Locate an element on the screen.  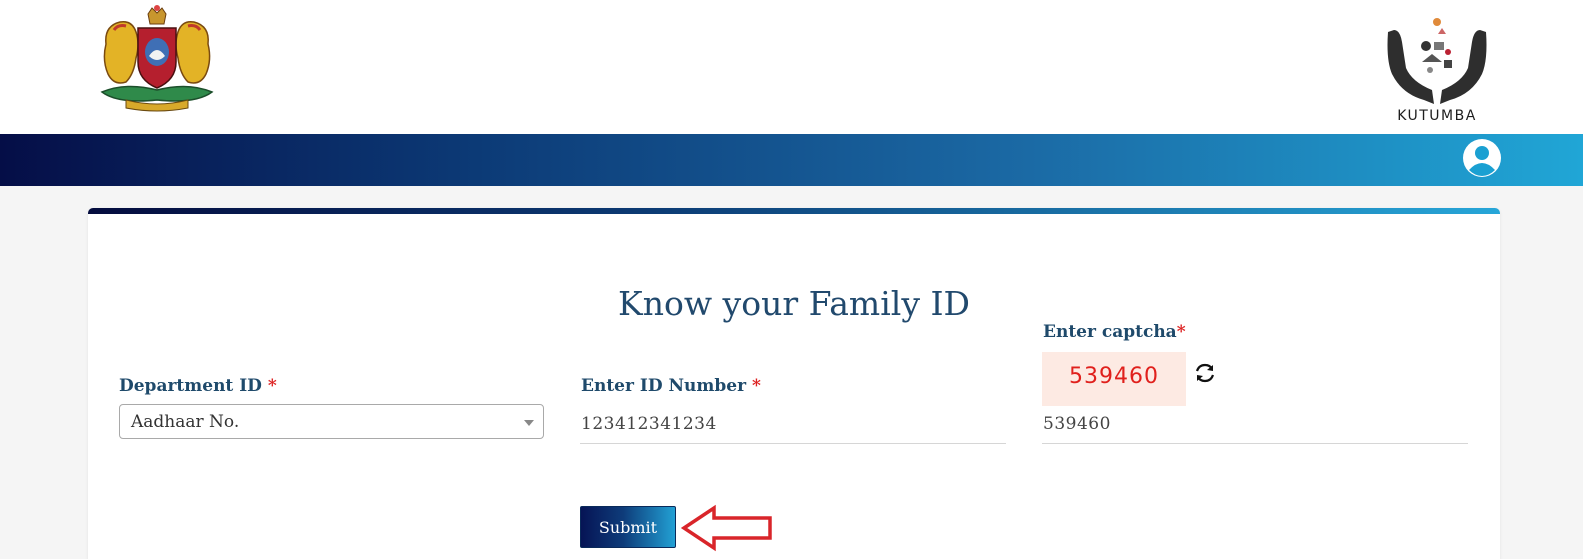
department-id-selected-value: Aadhaar No. is located at coordinates (185, 422).